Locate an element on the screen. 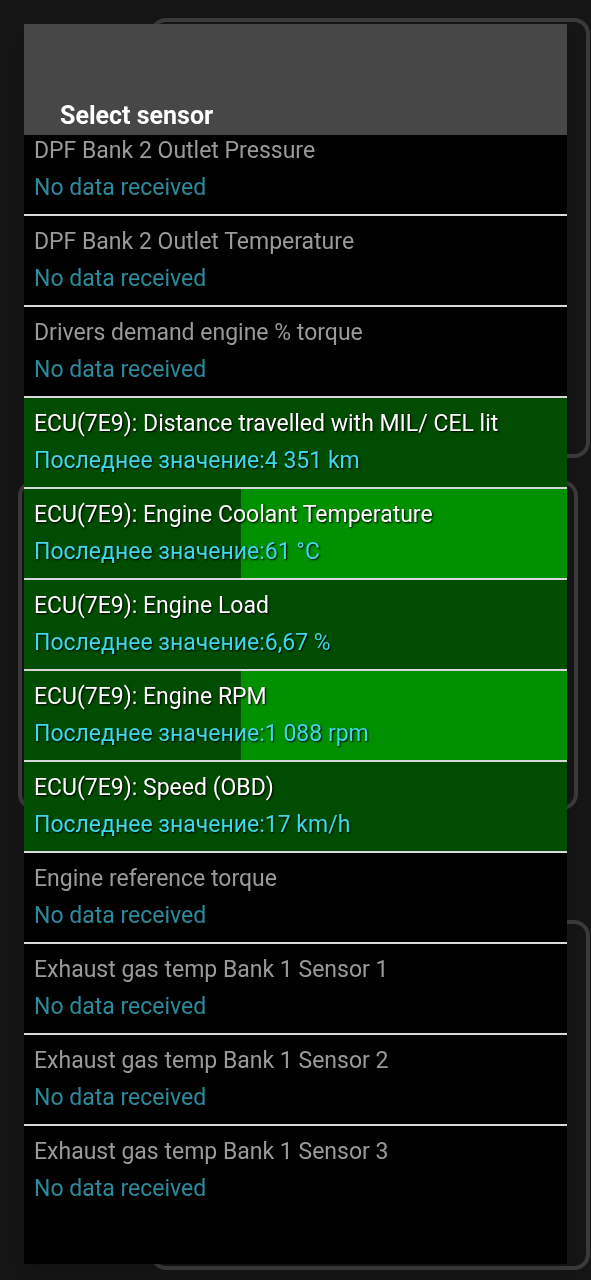 The image size is (591, 1280). sensor-status: Последнее значение:61 °C is located at coordinates (177, 552).